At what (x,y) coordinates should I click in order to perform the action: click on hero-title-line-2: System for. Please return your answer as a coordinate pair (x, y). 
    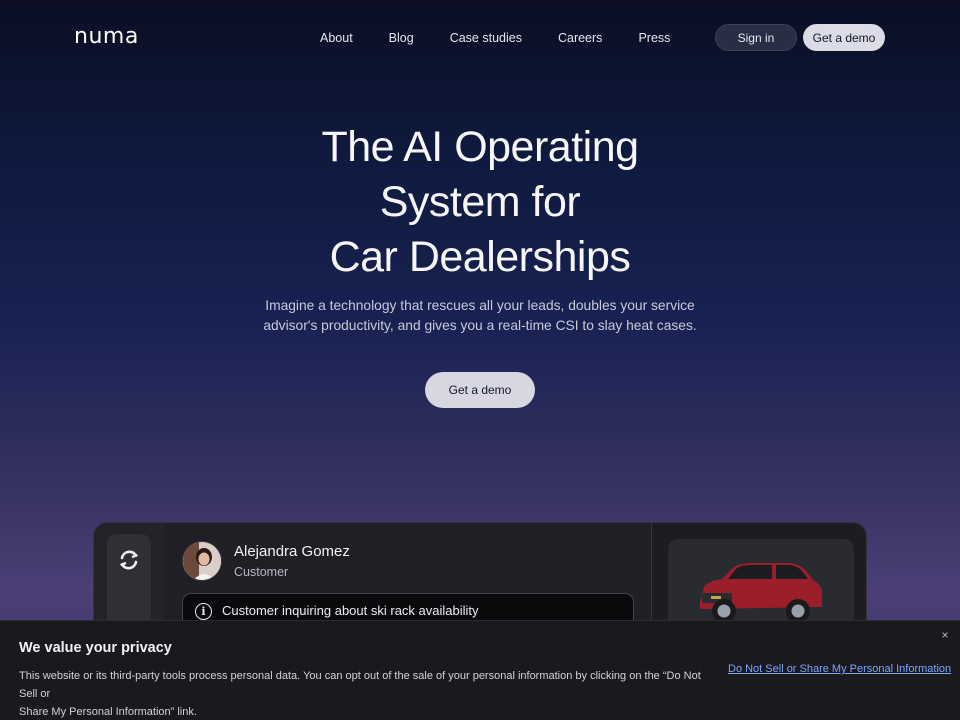
    Looking at the image, I should click on (480, 202).